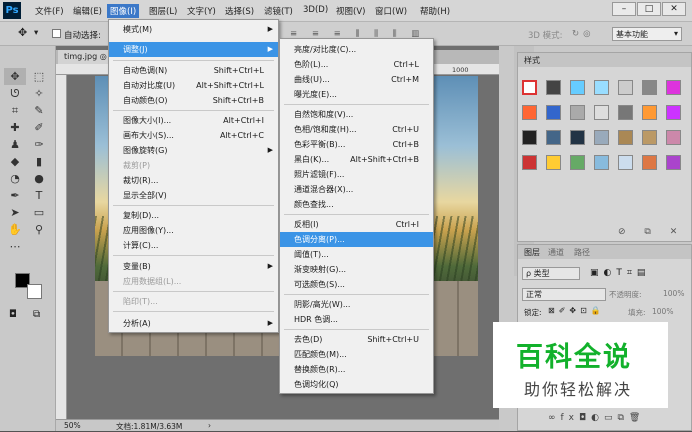  What do you see at coordinates (564, 294) in the screenshot?
I see `blend-mode-select: 正常` at bounding box center [564, 294].